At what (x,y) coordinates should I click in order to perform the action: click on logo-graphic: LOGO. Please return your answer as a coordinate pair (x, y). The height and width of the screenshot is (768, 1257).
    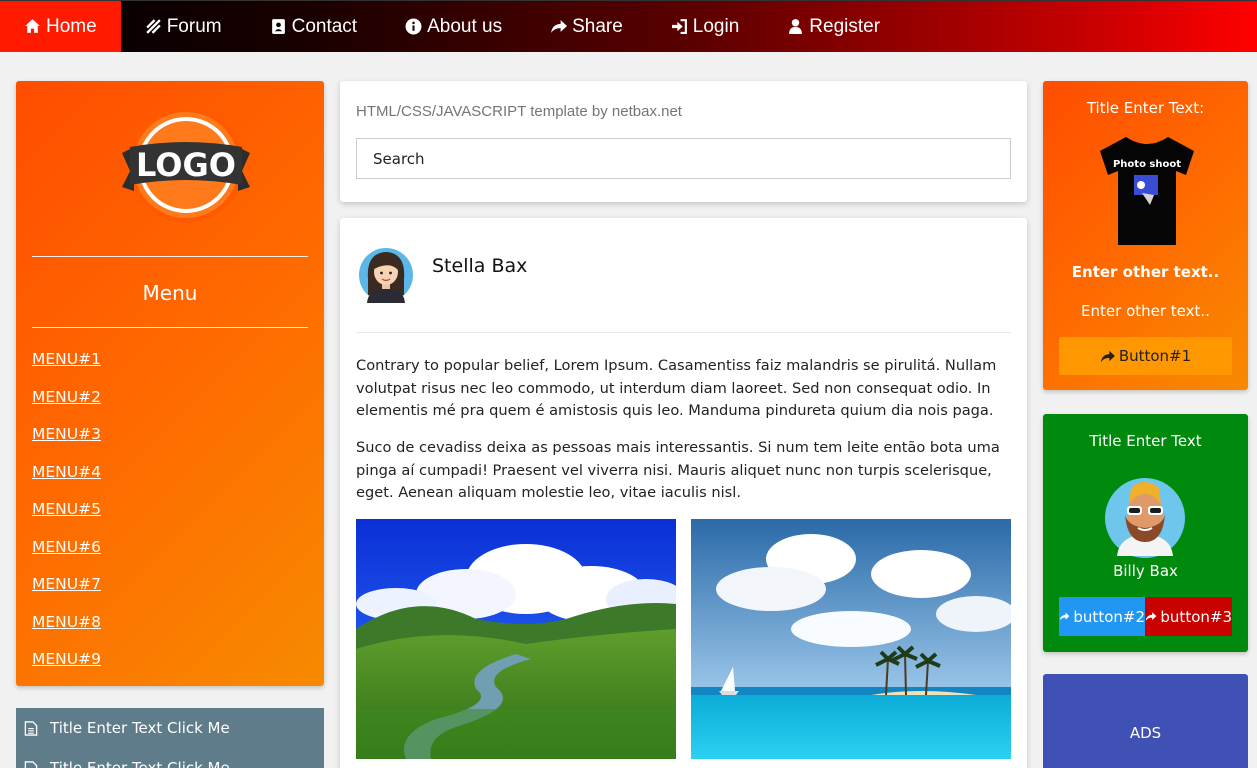
    Looking at the image, I should click on (186, 165).